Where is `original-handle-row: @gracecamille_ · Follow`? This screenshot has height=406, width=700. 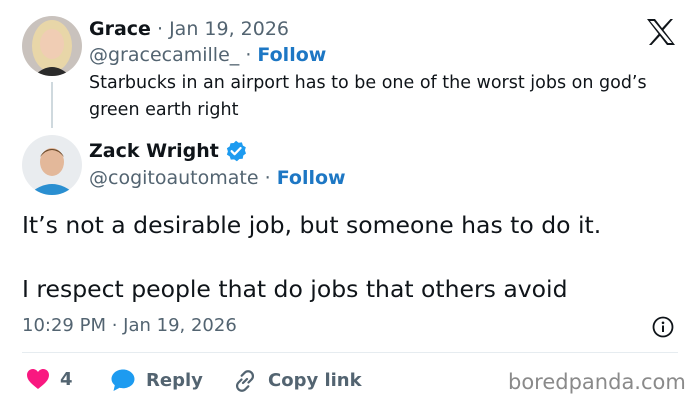
original-handle-row: @gracecamille_ · Follow is located at coordinates (207, 55).